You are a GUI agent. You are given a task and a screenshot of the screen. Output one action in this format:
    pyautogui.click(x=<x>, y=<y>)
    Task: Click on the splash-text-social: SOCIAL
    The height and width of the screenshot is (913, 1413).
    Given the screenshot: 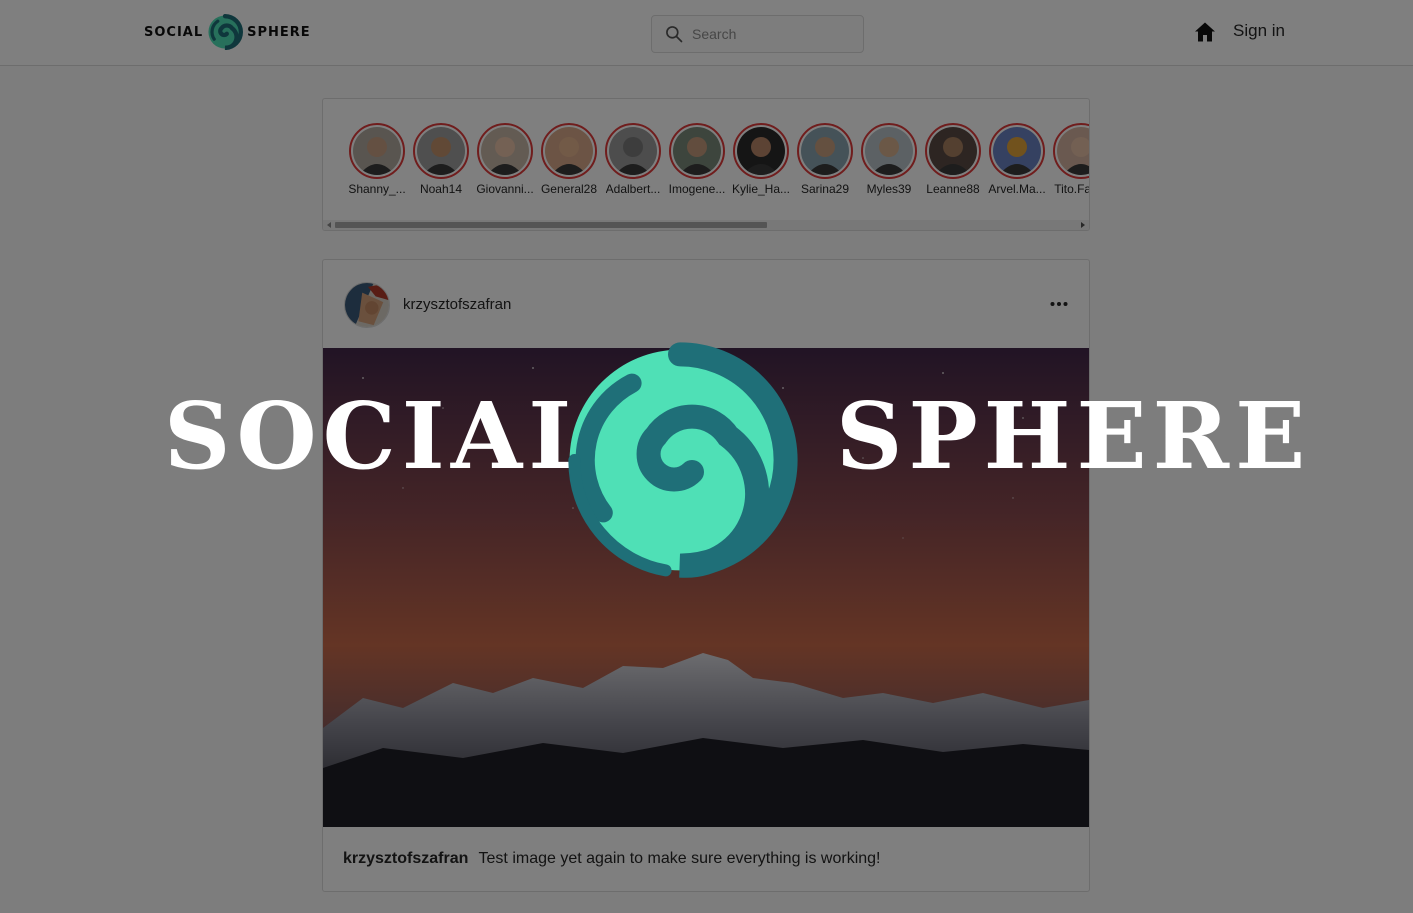 What is the action you would take?
    pyautogui.click(x=381, y=436)
    